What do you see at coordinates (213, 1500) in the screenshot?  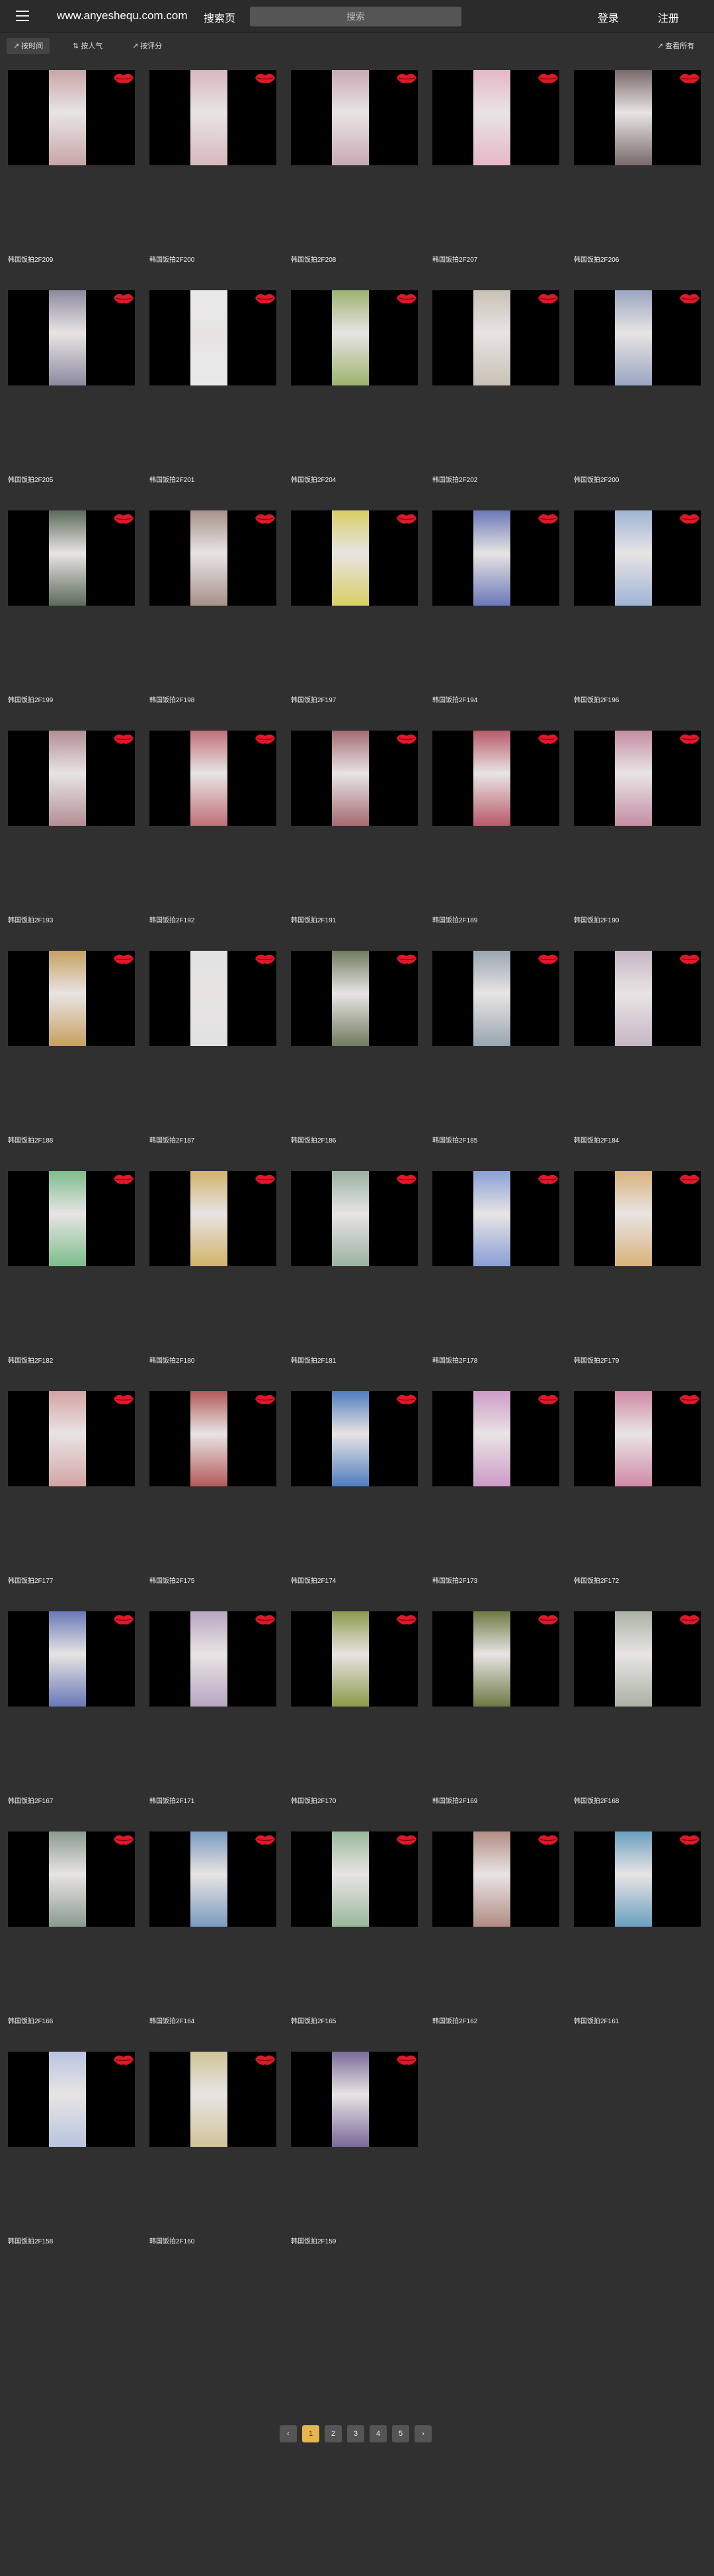 I see `video-card: 韩国饭拍2F175` at bounding box center [213, 1500].